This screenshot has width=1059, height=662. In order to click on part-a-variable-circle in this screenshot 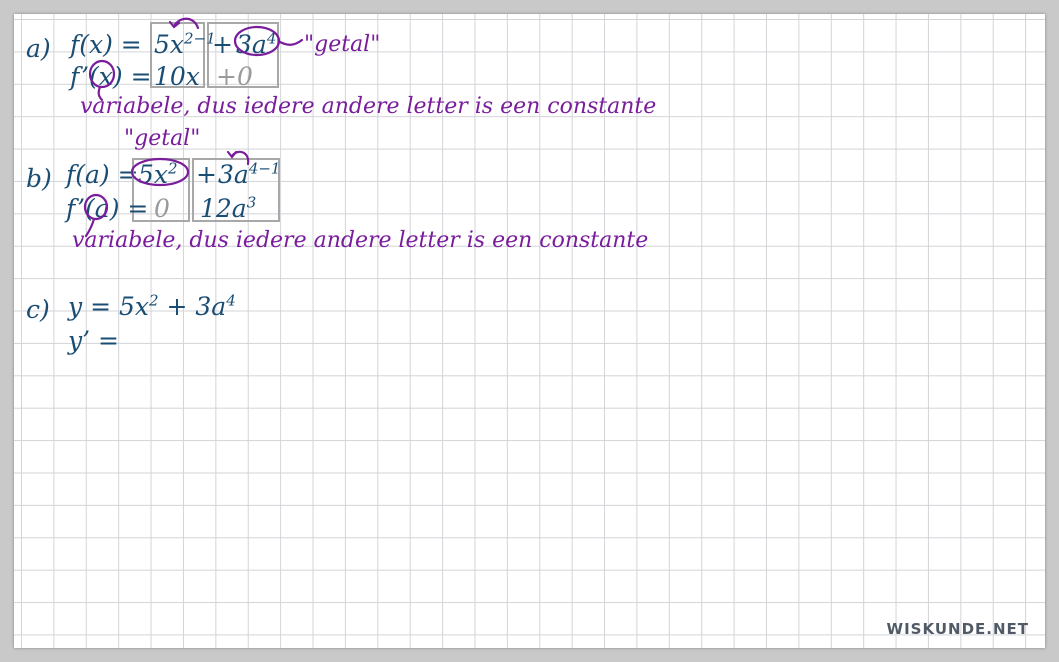, I will do `click(102, 74)`.